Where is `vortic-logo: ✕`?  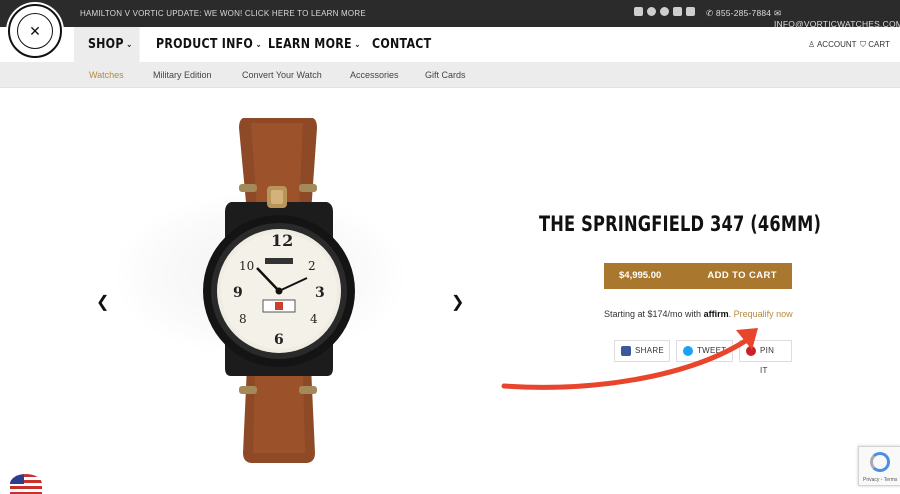
vortic-logo: ✕ is located at coordinates (35, 31).